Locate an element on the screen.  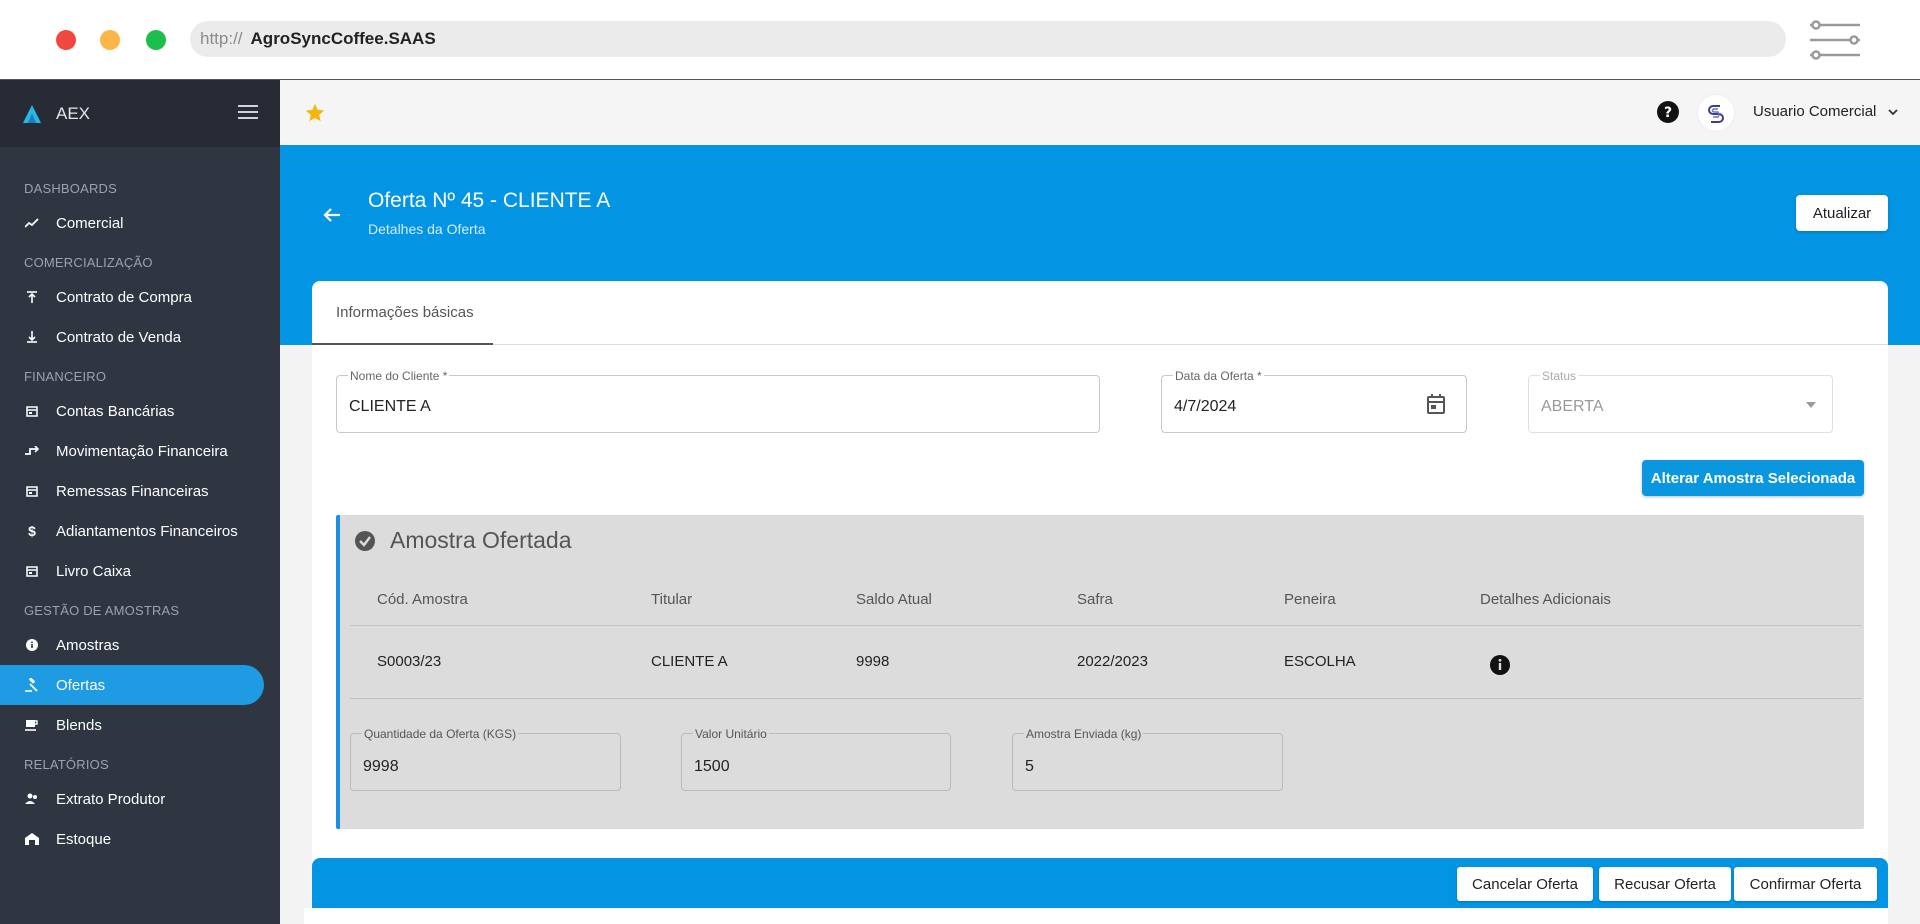
status-select: Status ABERTA is located at coordinates (1680, 401).